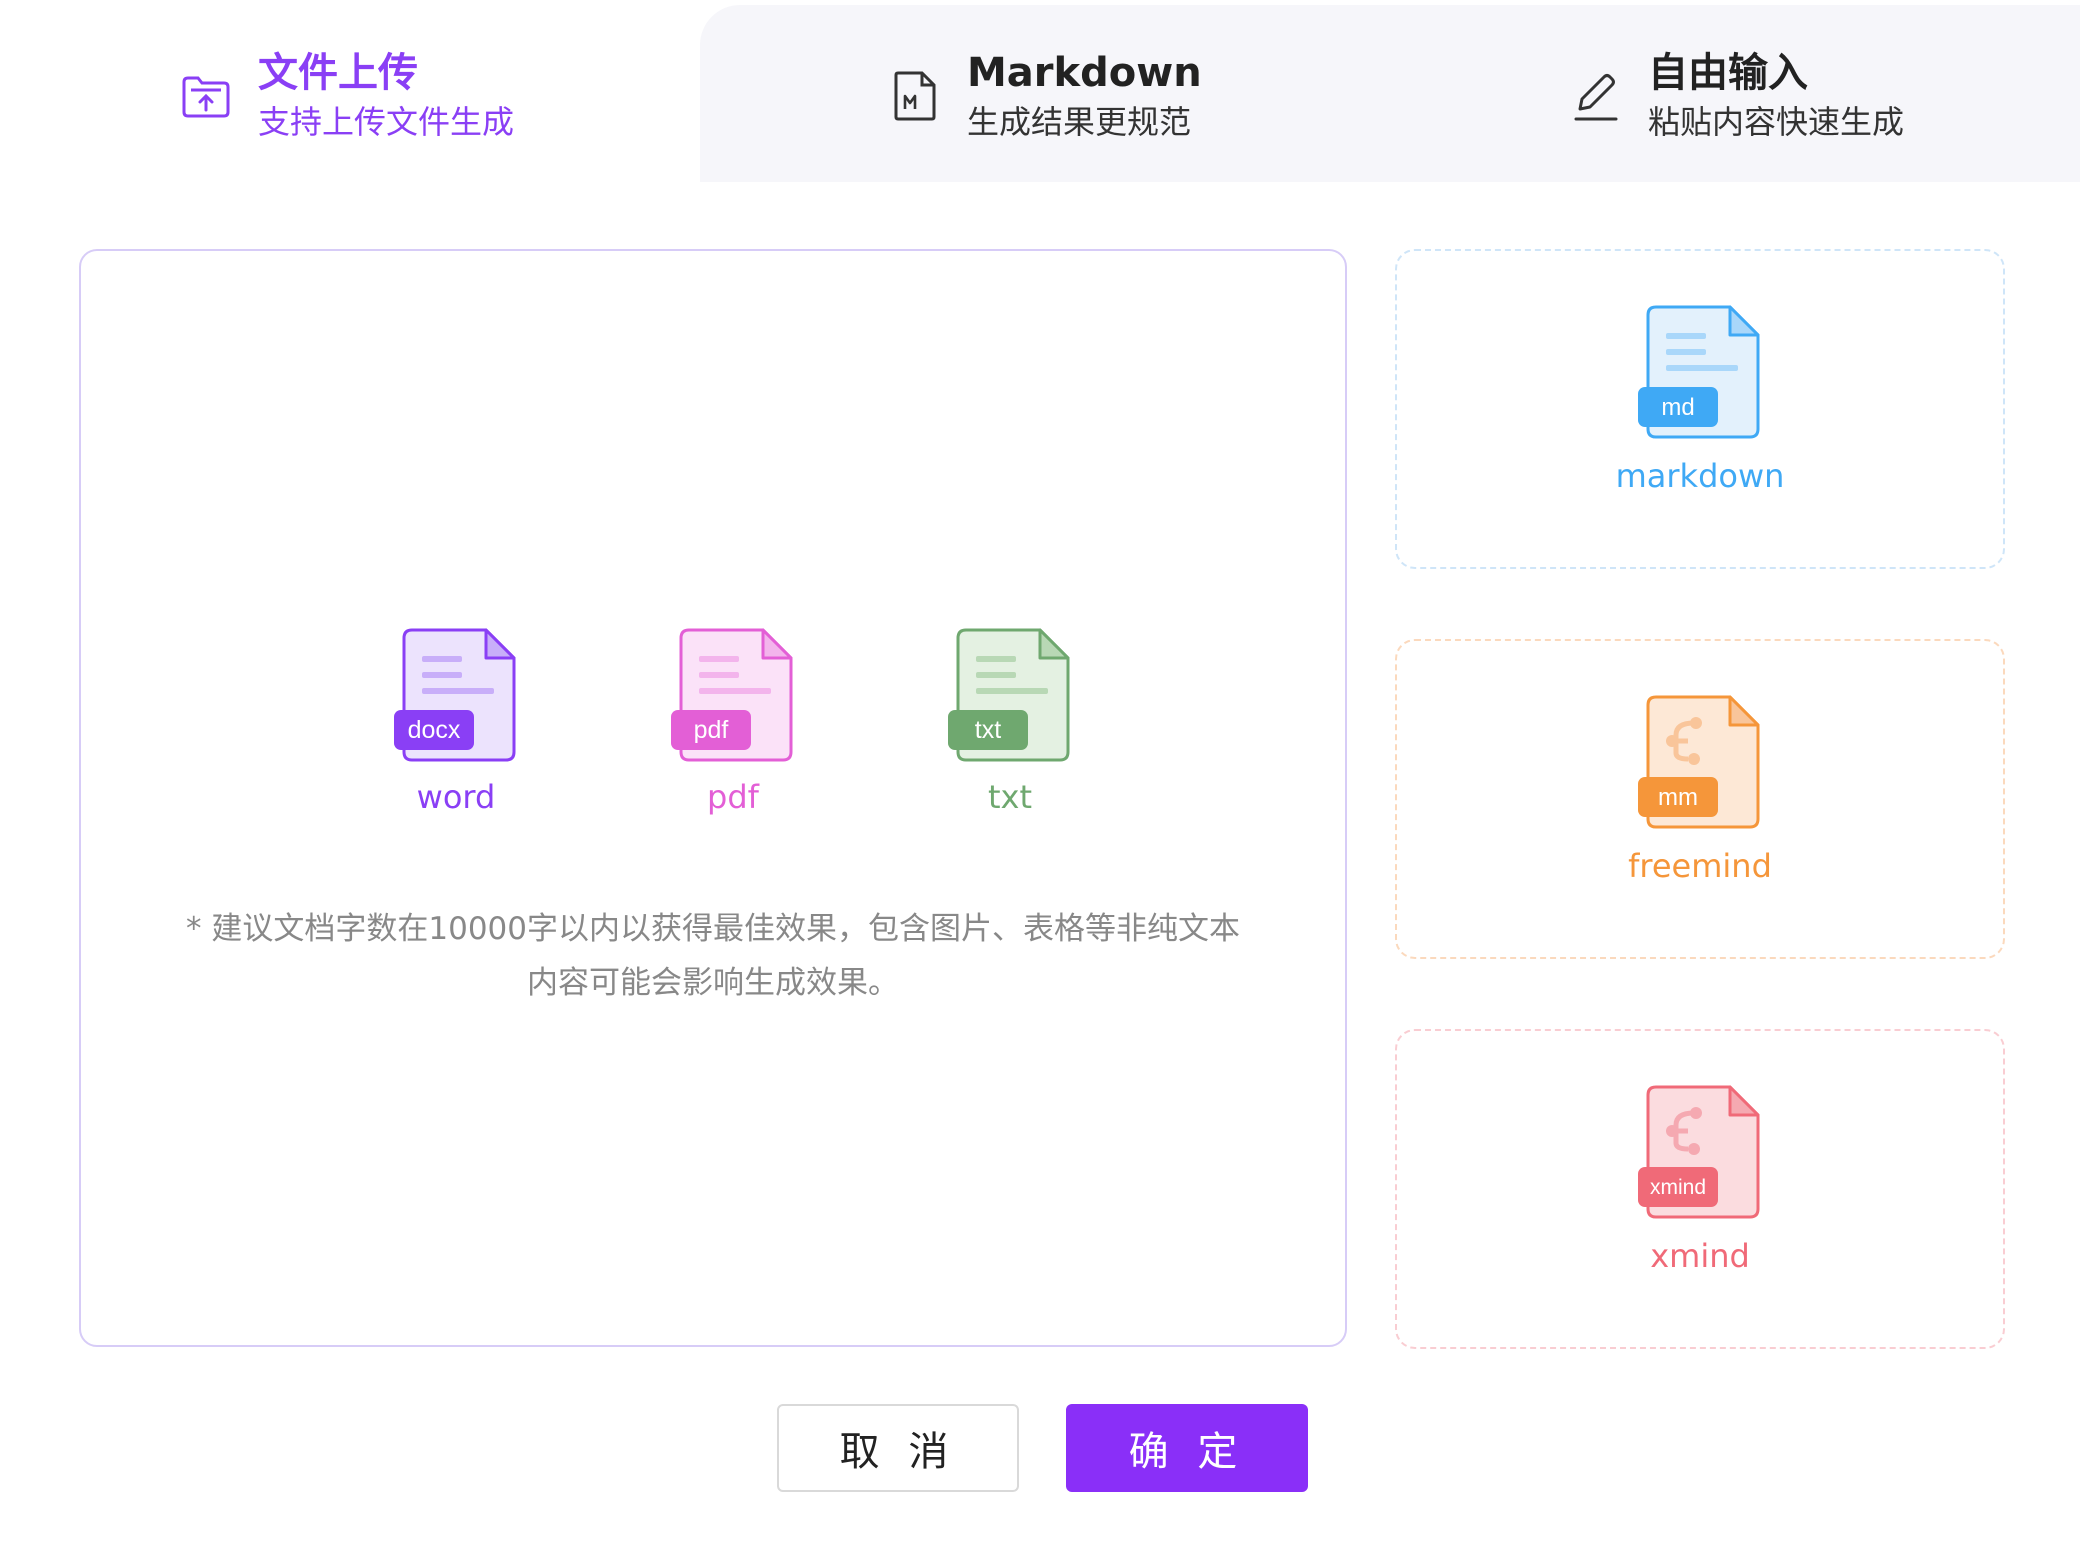 The image size is (2080, 1542). I want to click on format-label: markdown, so click(1700, 476).